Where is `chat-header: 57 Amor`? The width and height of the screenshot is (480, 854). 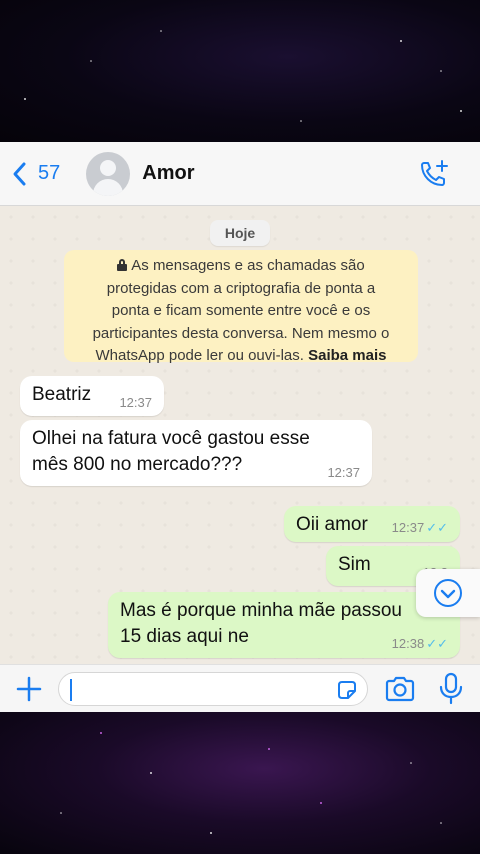 chat-header: 57 Amor is located at coordinates (240, 174).